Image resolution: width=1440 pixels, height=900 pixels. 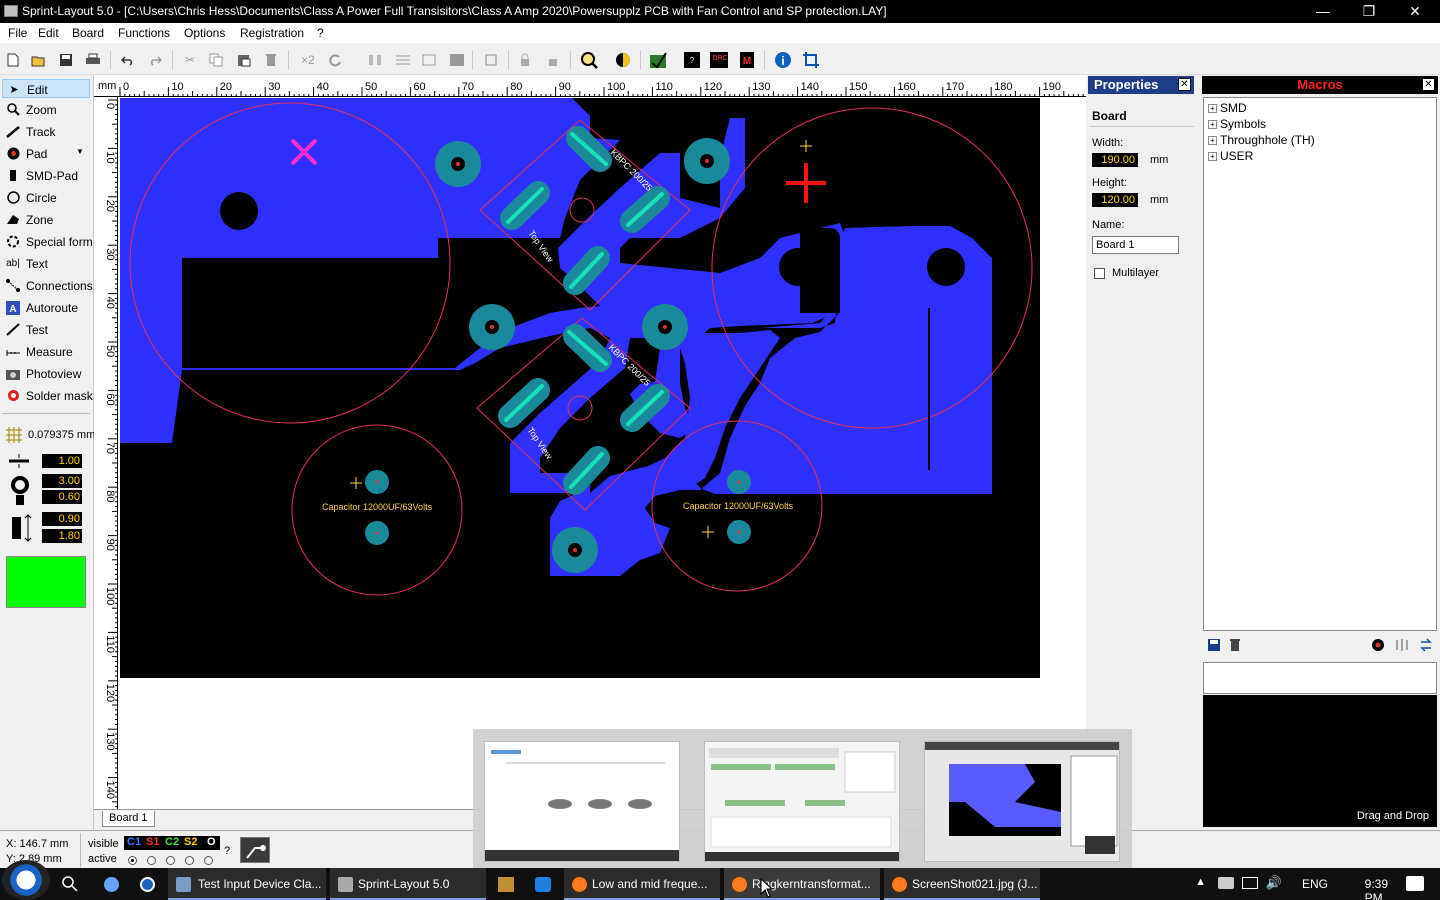 What do you see at coordinates (47, 395) in the screenshot?
I see `tool-solder-mask: Solder mask` at bounding box center [47, 395].